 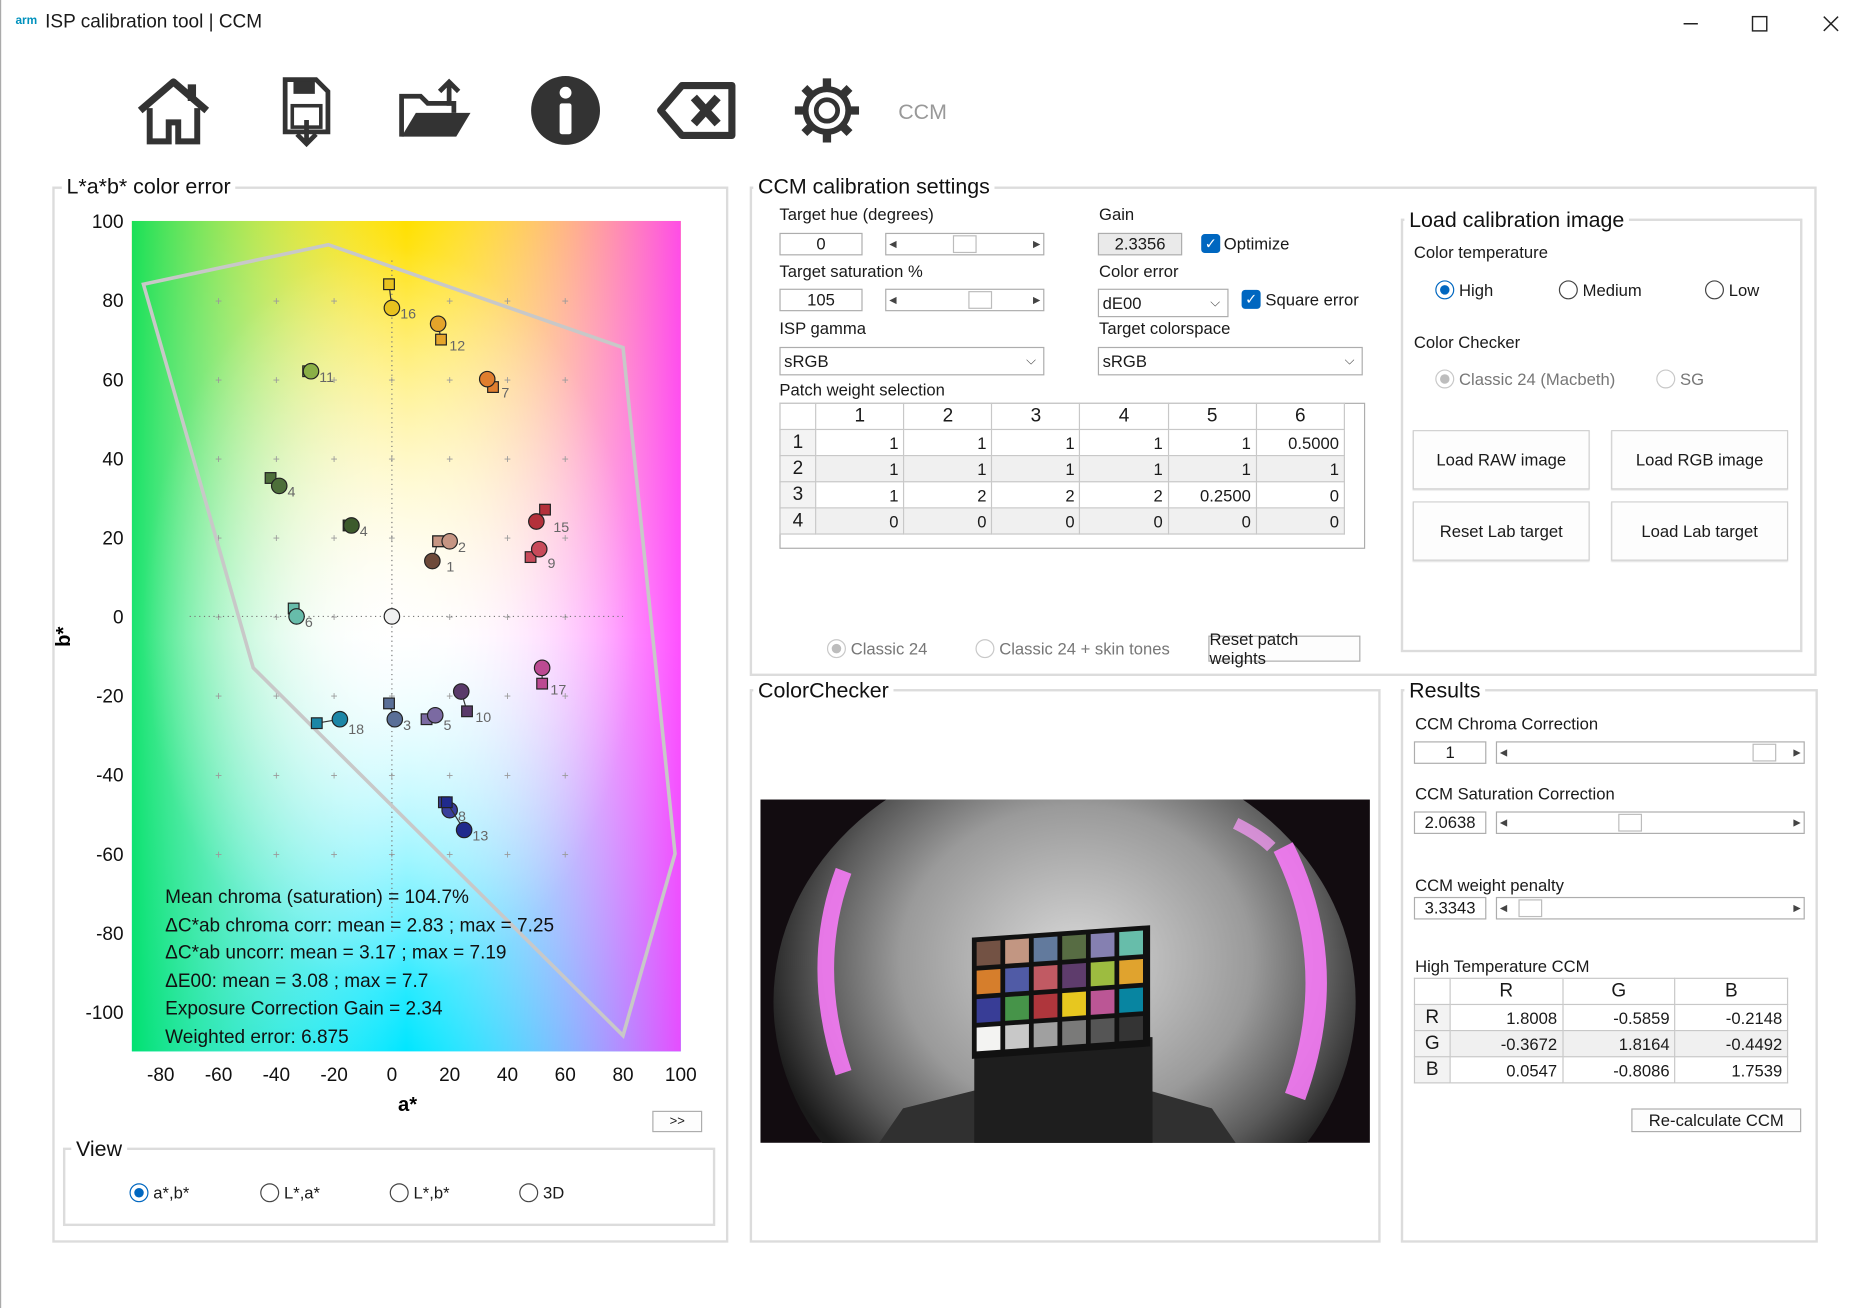 I want to click on ccm-cell: -0.5859, so click(x=1618, y=1017).